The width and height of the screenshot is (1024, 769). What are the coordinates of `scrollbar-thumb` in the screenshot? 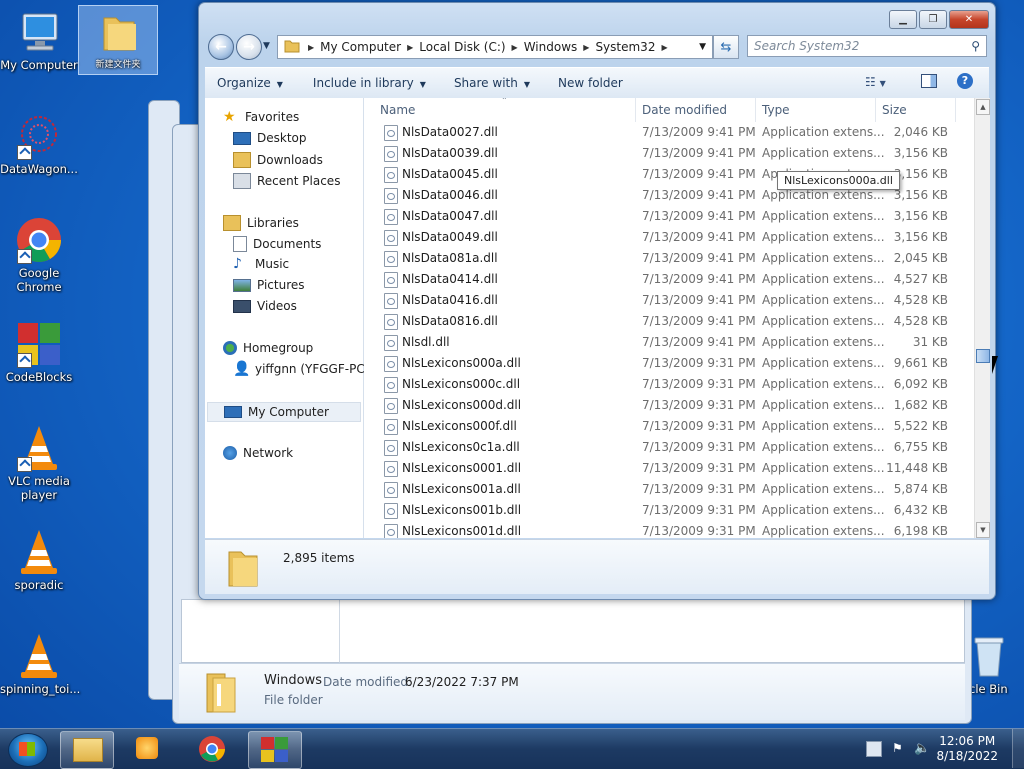 It's located at (983, 356).